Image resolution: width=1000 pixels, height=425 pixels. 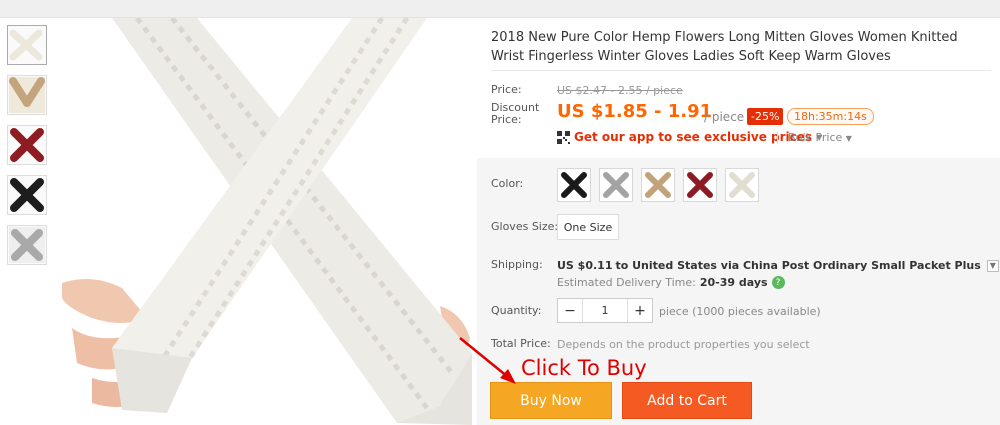 I want to click on thumbnail-wine-red, so click(x=27, y=145).